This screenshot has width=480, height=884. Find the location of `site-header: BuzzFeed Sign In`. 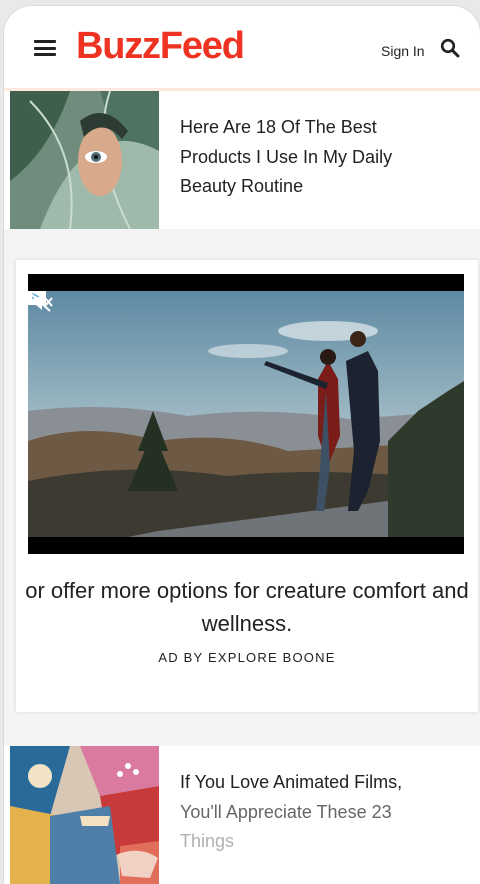

site-header: BuzzFeed Sign In is located at coordinates (242, 48).